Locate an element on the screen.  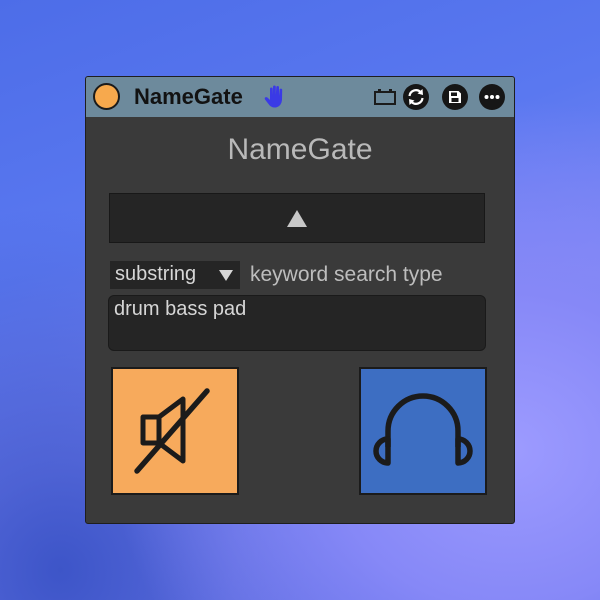
sync-icon is located at coordinates (416, 97).